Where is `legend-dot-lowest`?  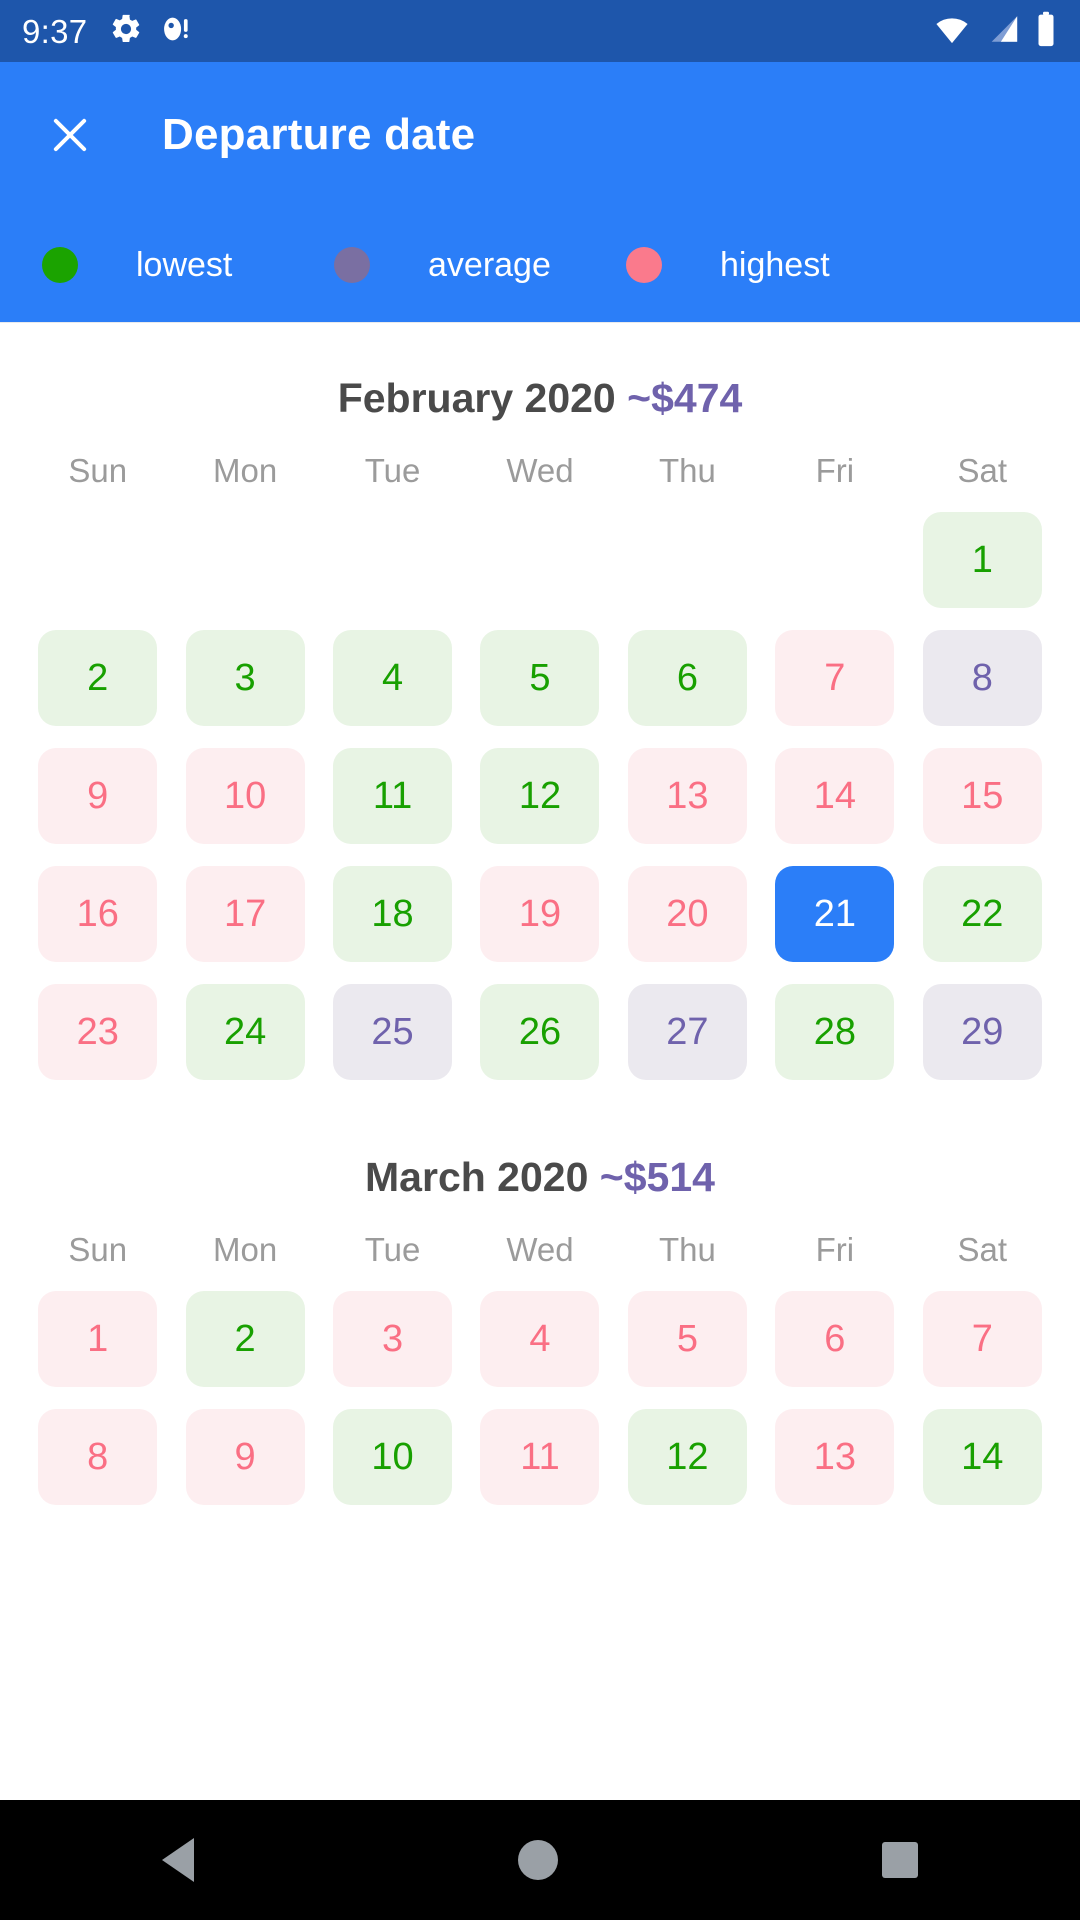
legend-dot-lowest is located at coordinates (60, 265).